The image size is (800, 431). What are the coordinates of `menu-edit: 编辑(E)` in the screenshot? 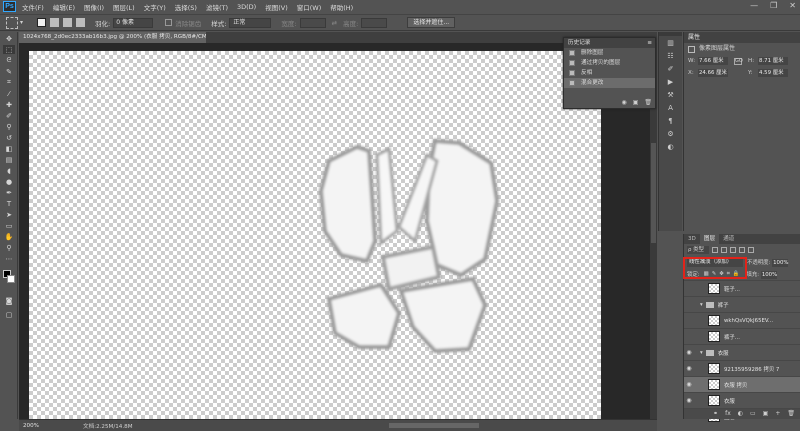 It's located at (64, 7).